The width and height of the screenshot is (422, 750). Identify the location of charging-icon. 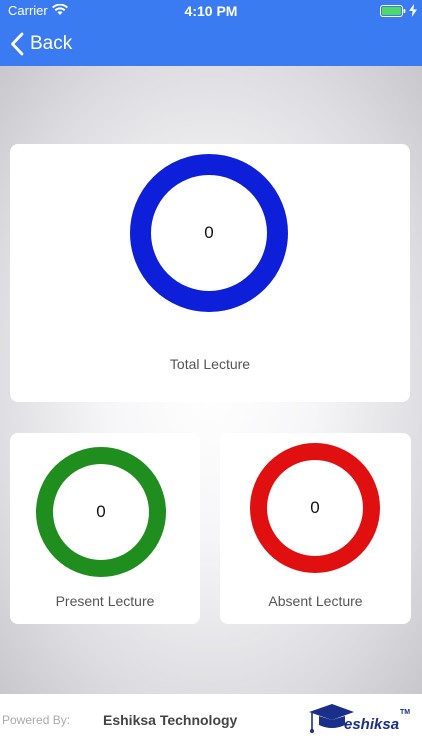
(413, 10).